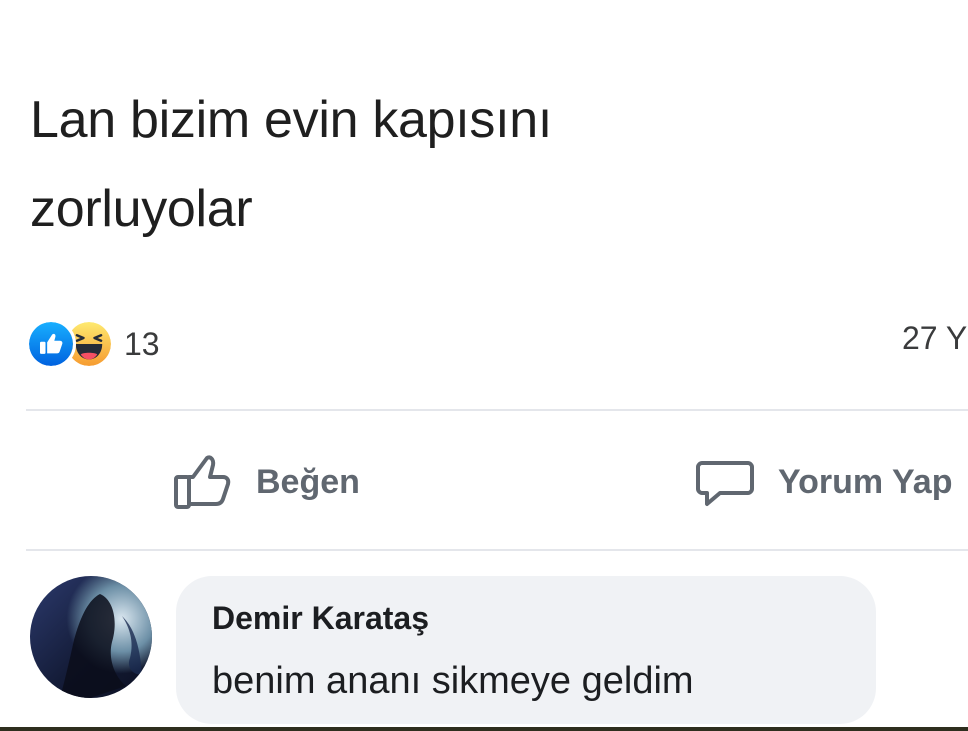 The width and height of the screenshot is (968, 731). What do you see at coordinates (484, 729) in the screenshot?
I see `bottom-edge` at bounding box center [484, 729].